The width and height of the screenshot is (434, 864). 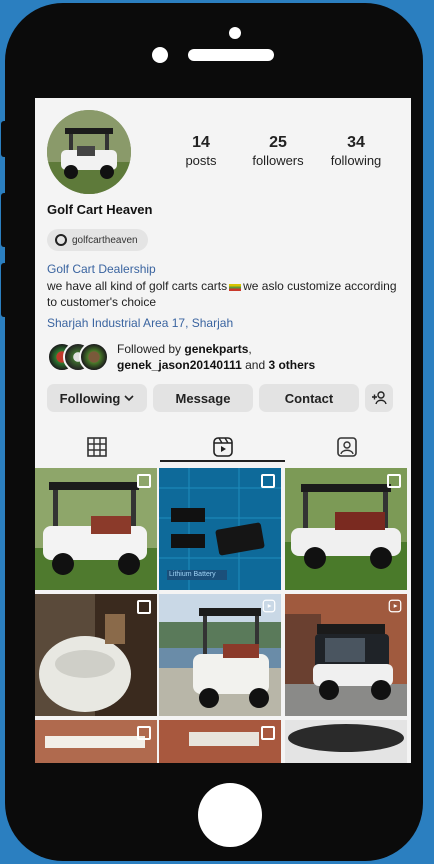 I want to click on following-stat: 34 following, so click(x=356, y=151).